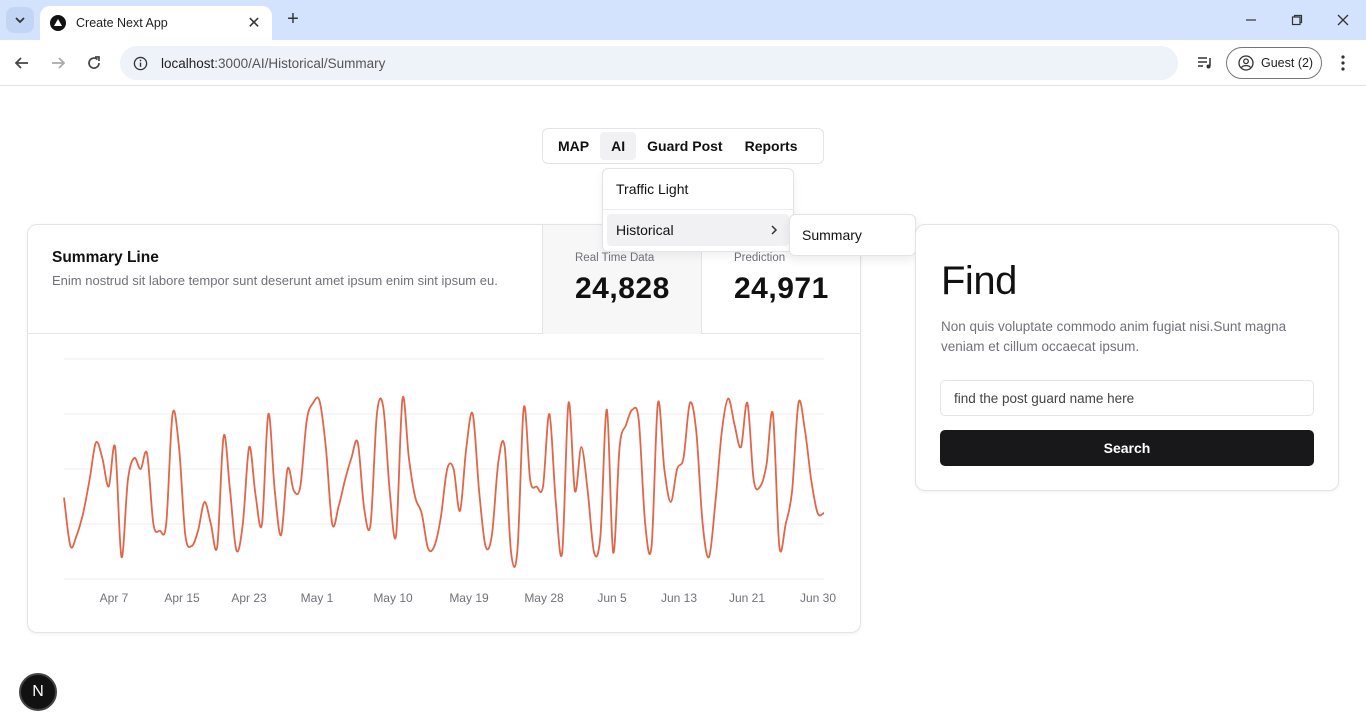 The image size is (1366, 720). I want to click on menu-item-label: Historical, so click(645, 230).